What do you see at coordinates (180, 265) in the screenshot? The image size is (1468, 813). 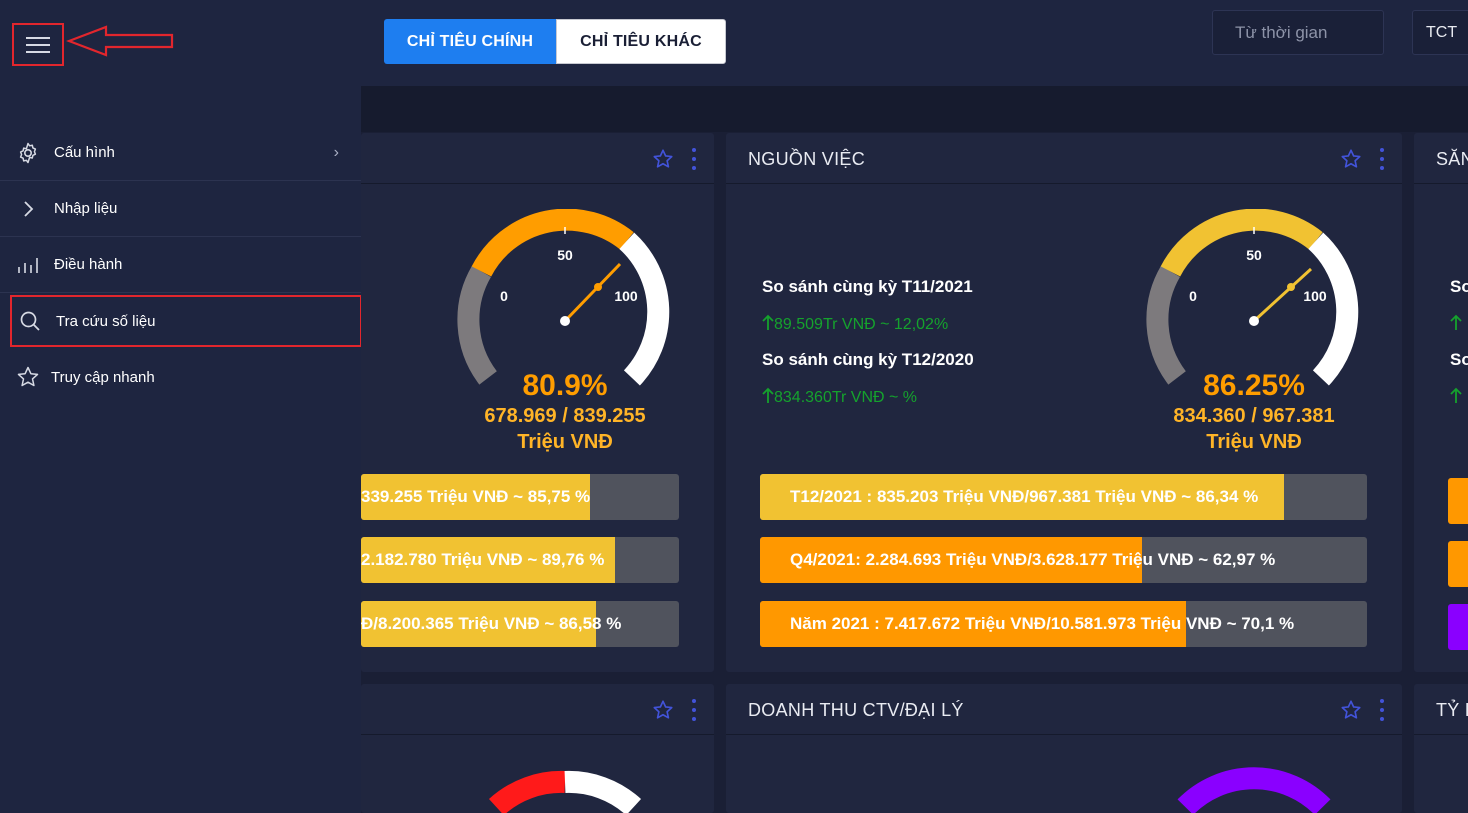 I see `sidebar-item-dieu-hanh: Điều hành` at bounding box center [180, 265].